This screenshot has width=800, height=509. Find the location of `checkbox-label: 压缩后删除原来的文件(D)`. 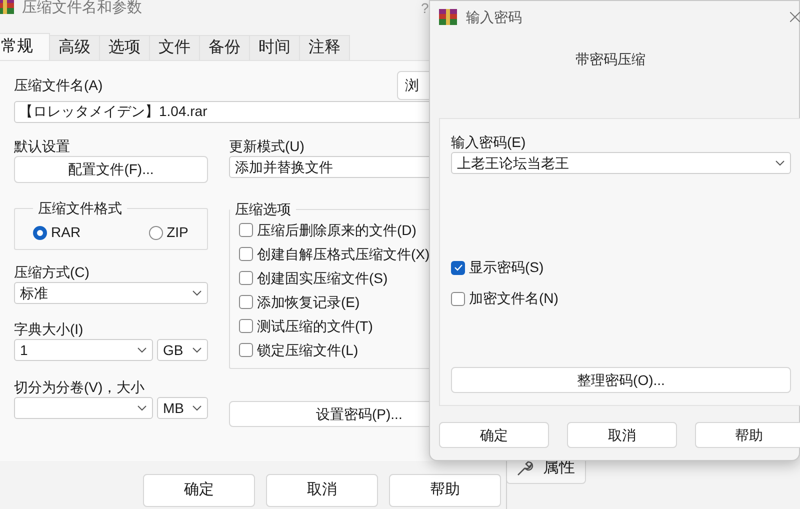

checkbox-label: 压缩后删除原来的文件(D) is located at coordinates (336, 230).